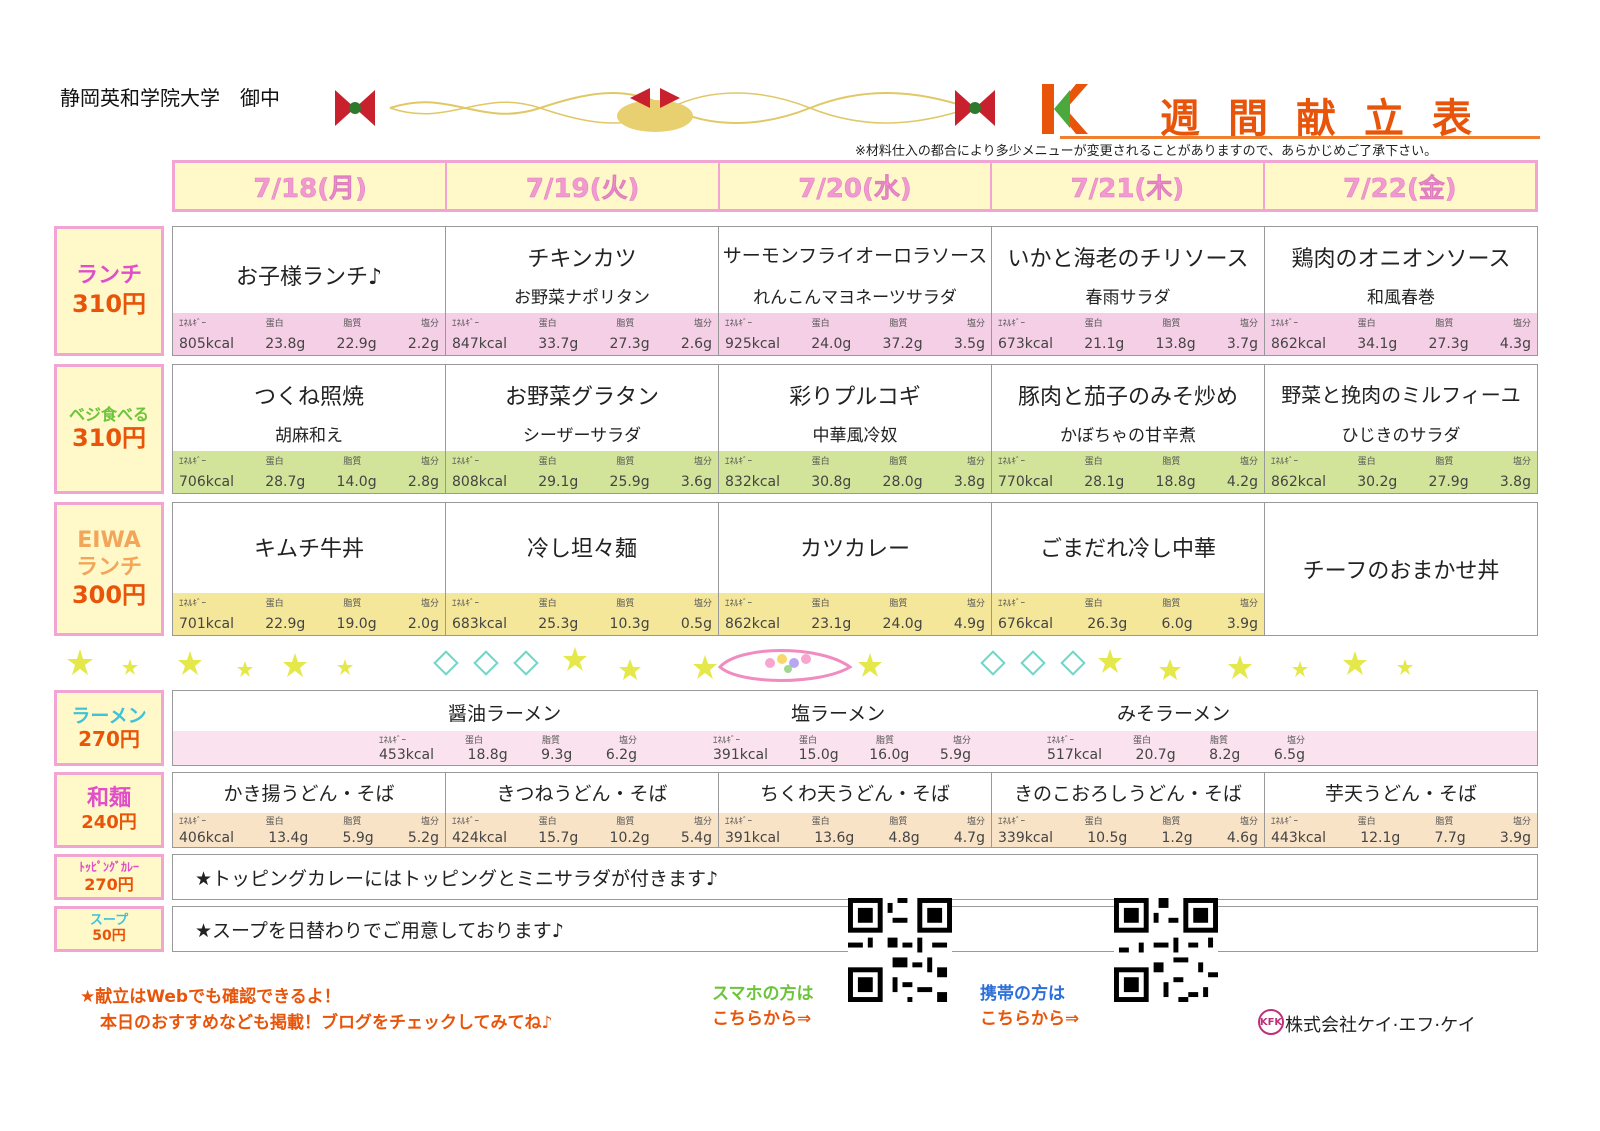 This screenshot has height=1131, width=1600. What do you see at coordinates (752, 838) in the screenshot?
I see `energy-value: 391kcal` at bounding box center [752, 838].